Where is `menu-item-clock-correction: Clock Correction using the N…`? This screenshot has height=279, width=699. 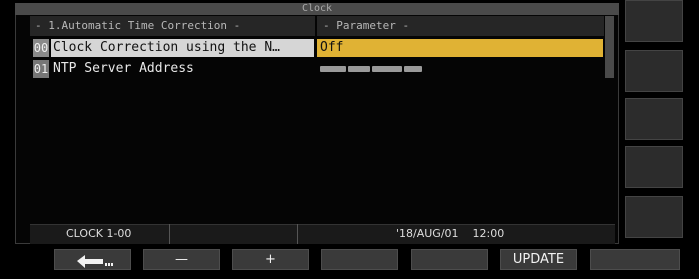
menu-item-clock-correction: Clock Correction using the N… is located at coordinates (182, 48).